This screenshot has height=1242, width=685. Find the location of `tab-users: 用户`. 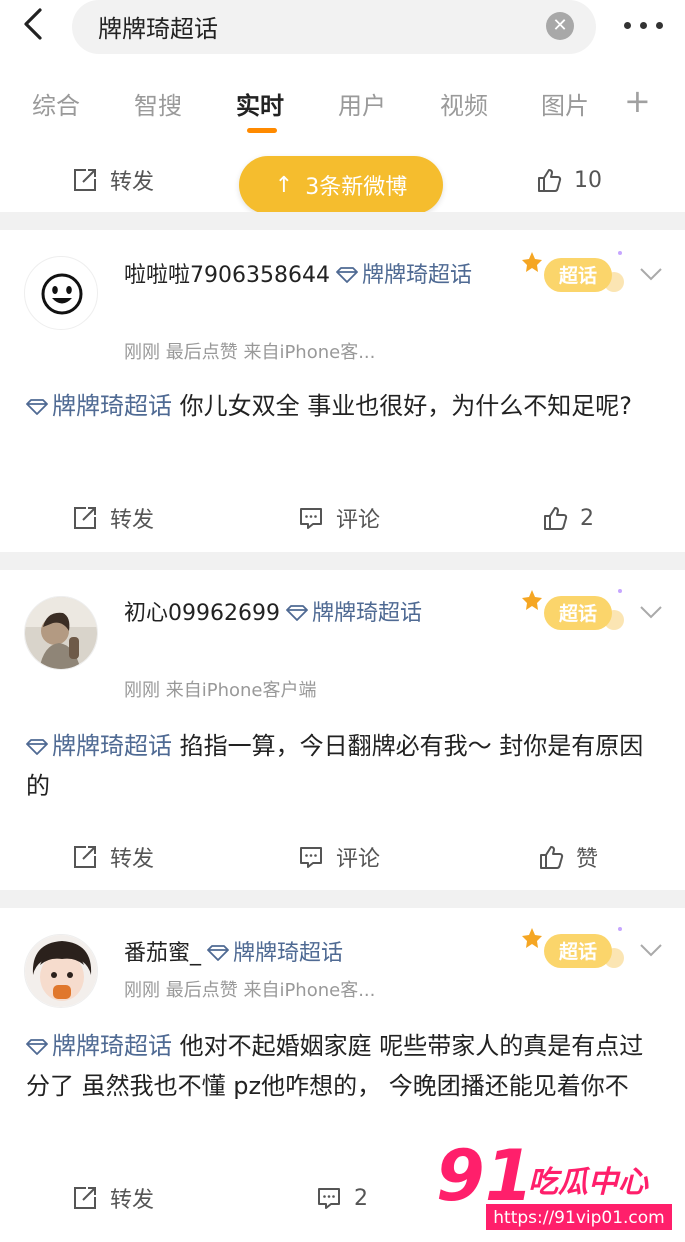

tab-users: 用户 is located at coordinates (362, 103).